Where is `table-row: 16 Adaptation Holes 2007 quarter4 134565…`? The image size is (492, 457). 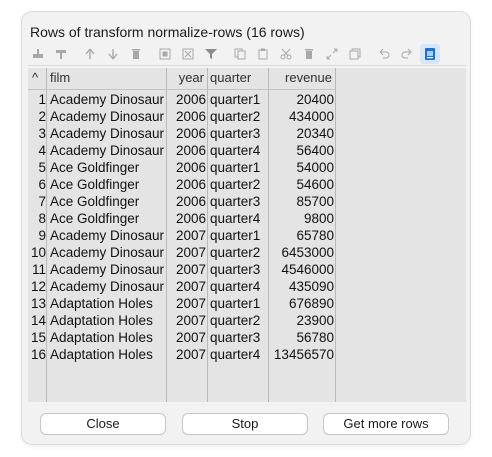 table-row: 16 Adaptation Holes 2007 quarter4 134565… is located at coordinates (181, 354).